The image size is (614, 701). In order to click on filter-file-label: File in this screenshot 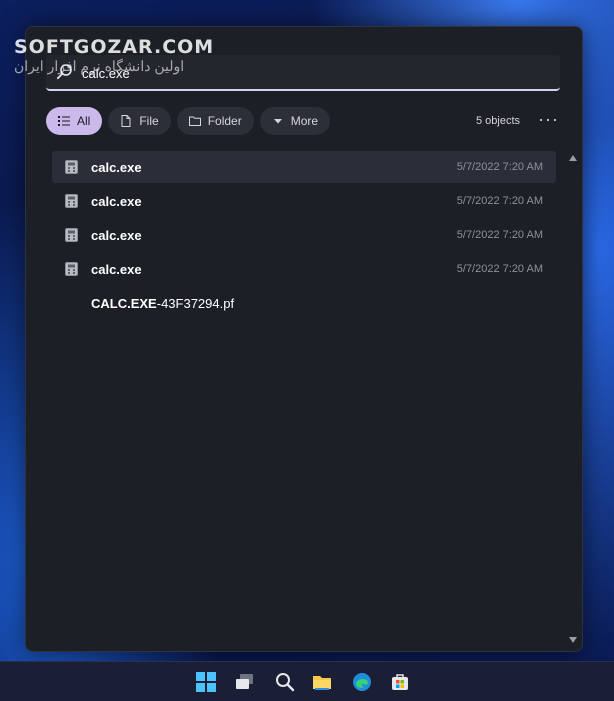, I will do `click(149, 121)`.